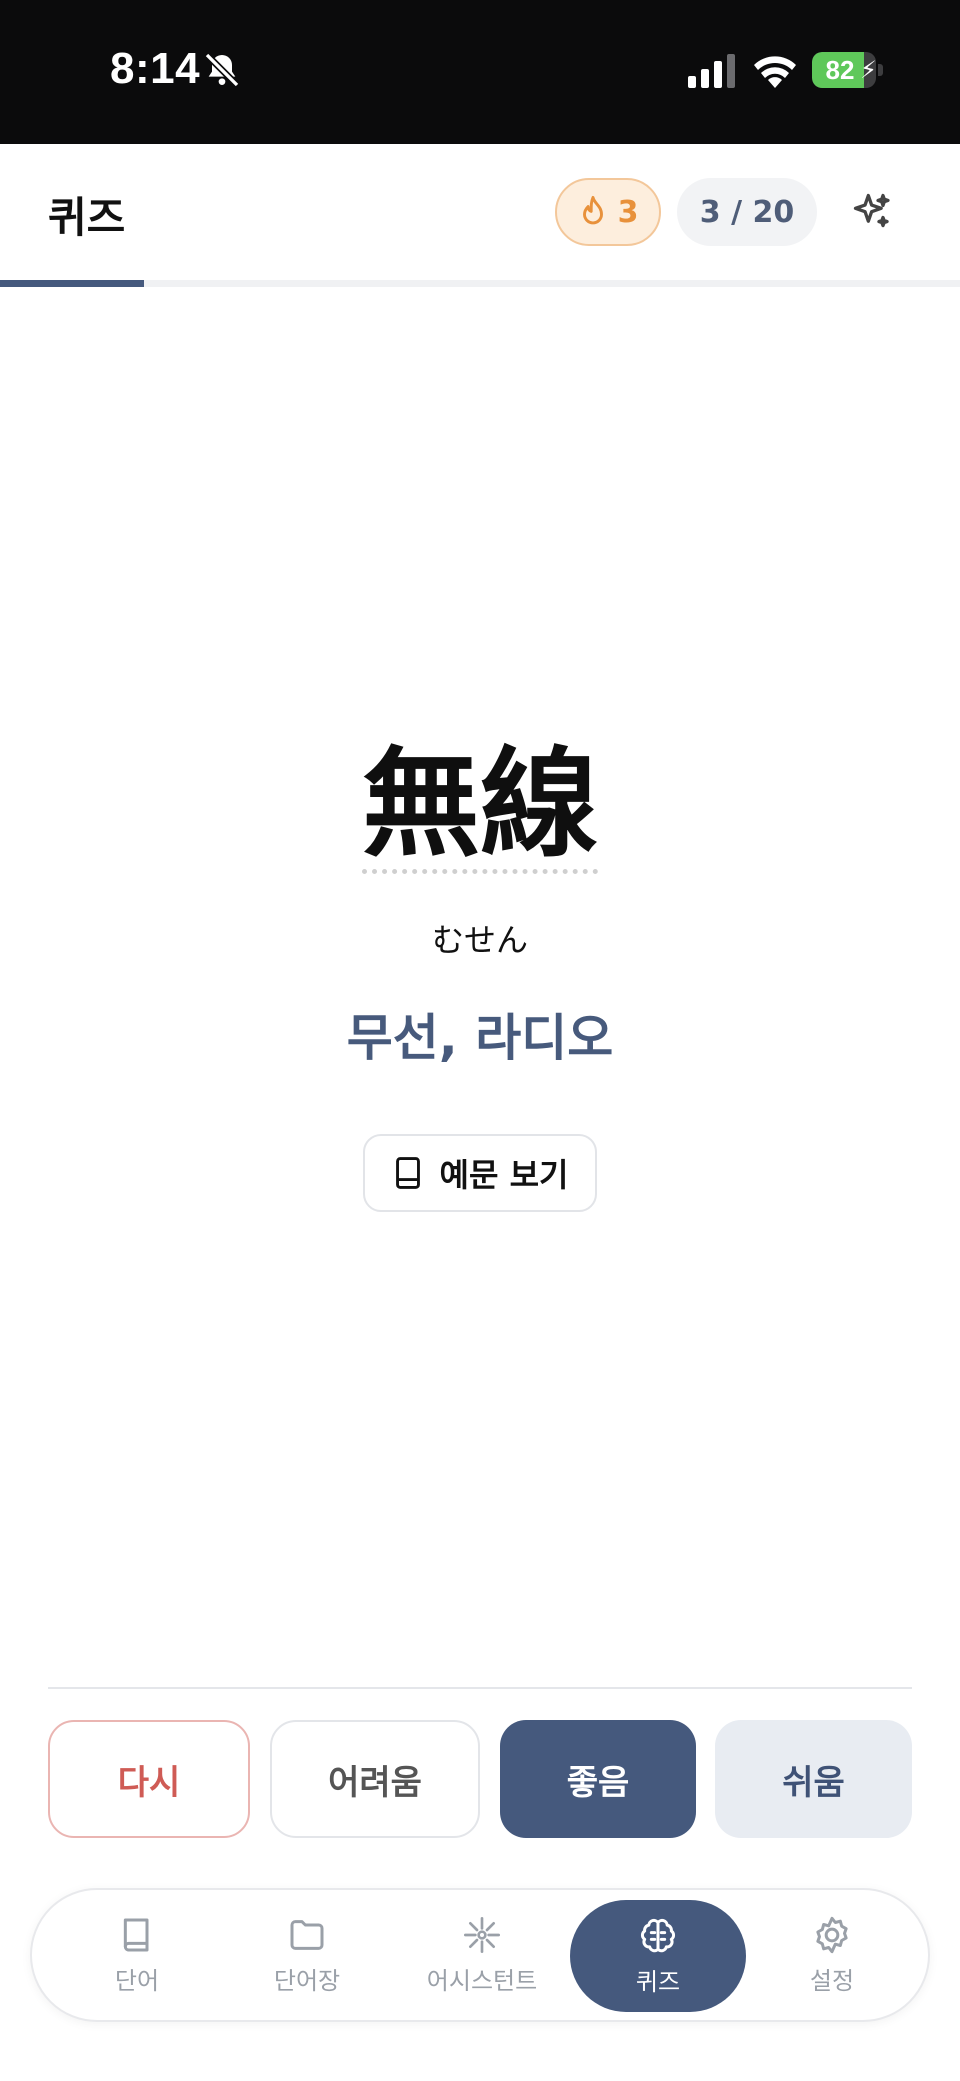  Describe the element at coordinates (72, 283) in the screenshot. I see `quiz-progress-fill` at that location.